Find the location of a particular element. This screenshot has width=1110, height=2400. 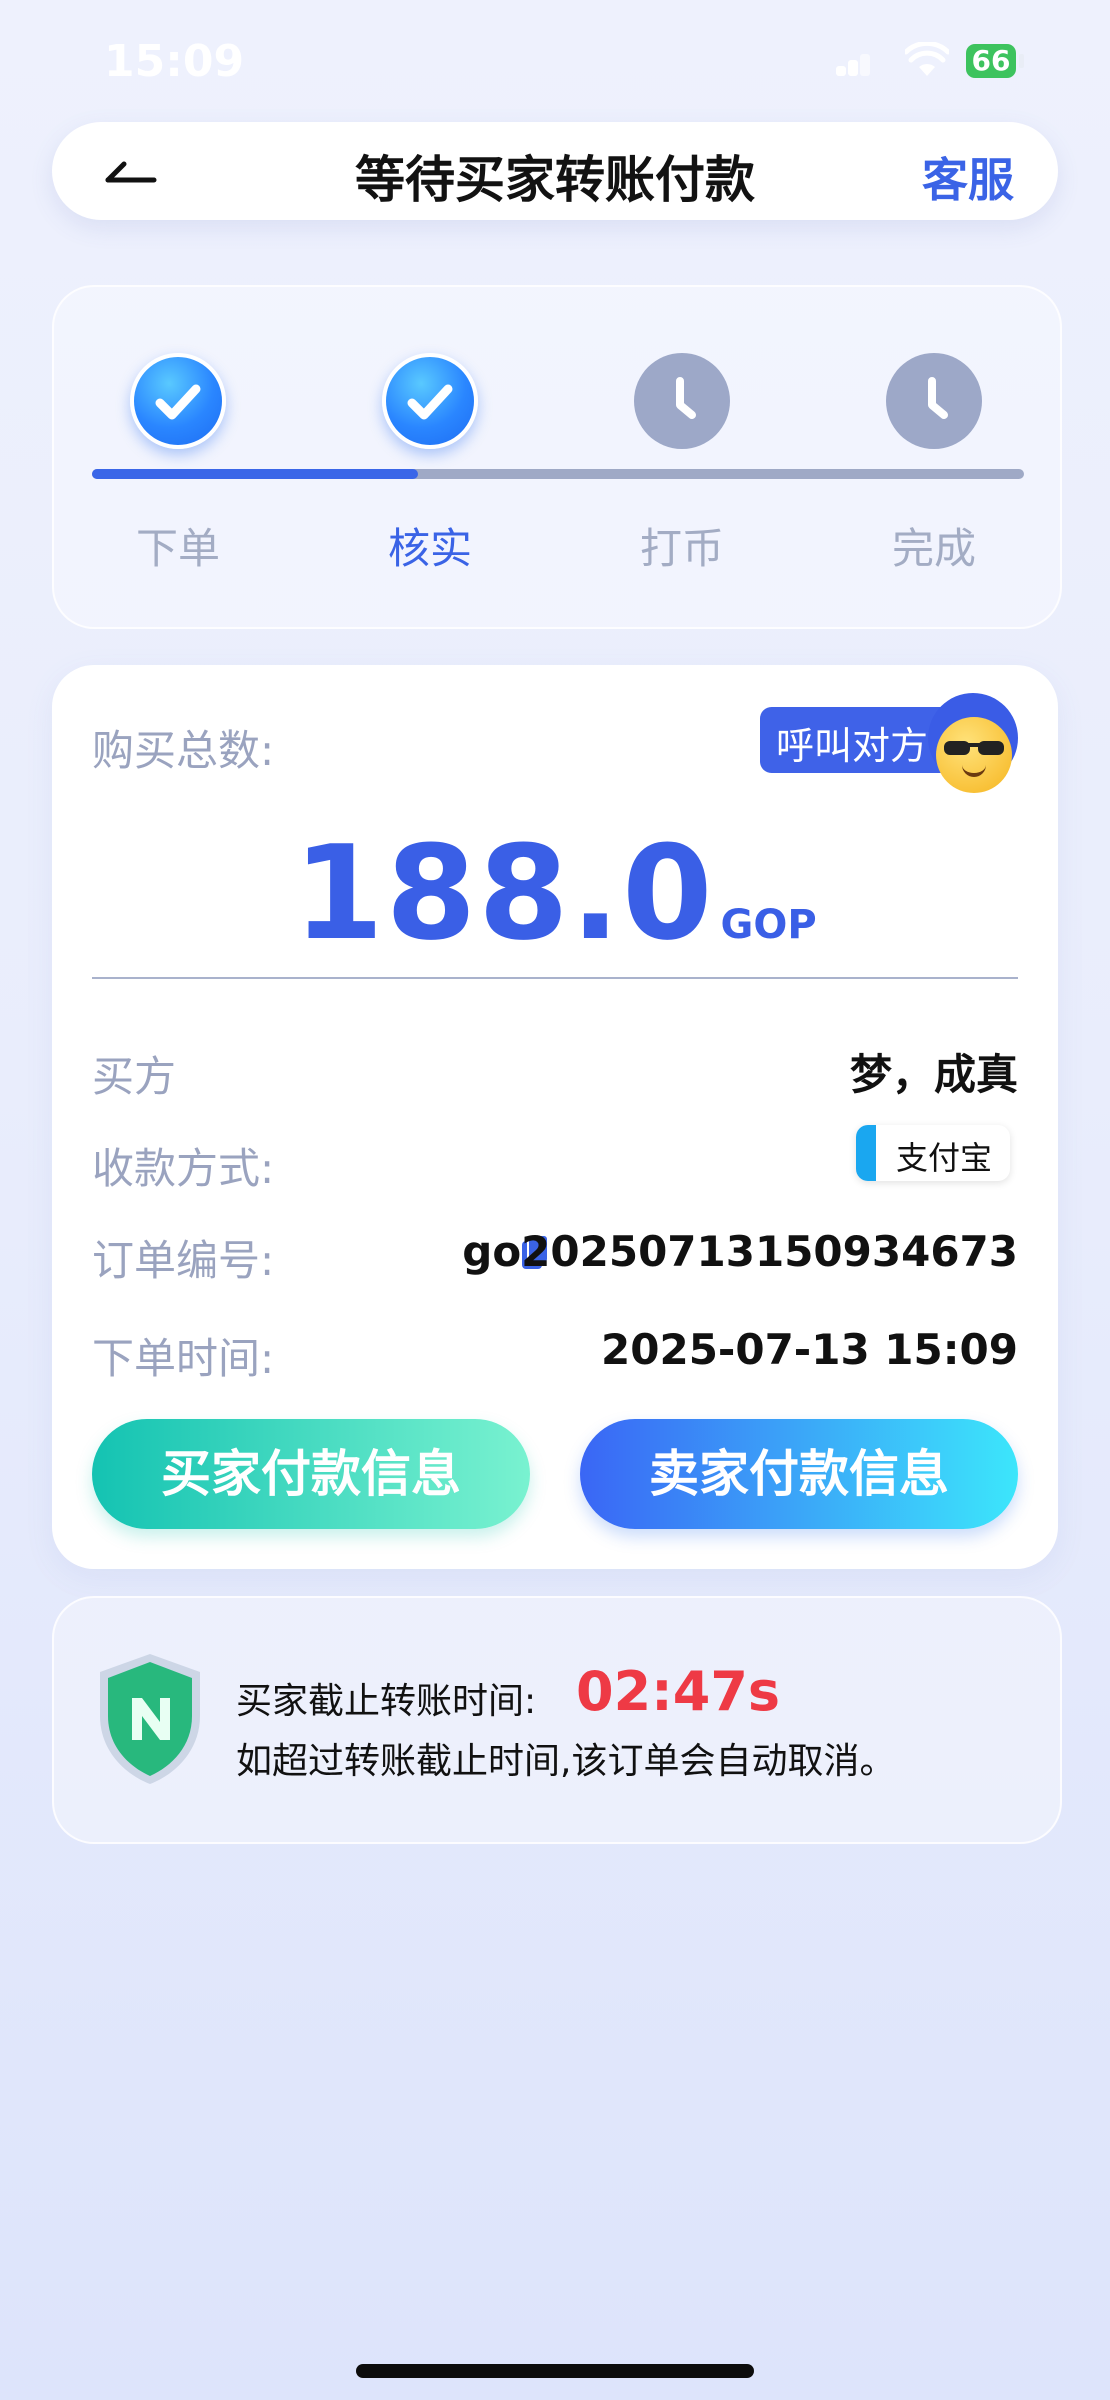

amount-display: 188.0 GOP is located at coordinates (555, 893).